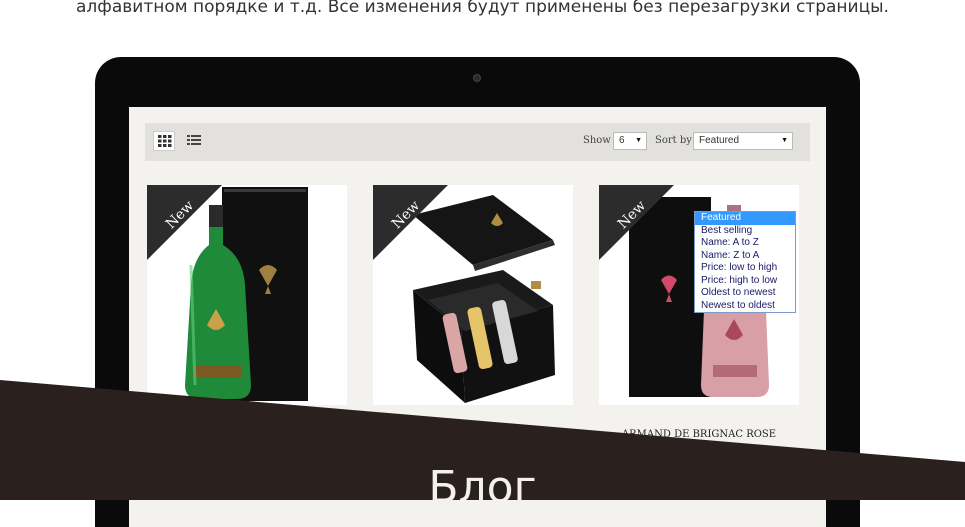 This screenshot has width=965, height=527. I want to click on blog-section-title: Блог, so click(482, 487).